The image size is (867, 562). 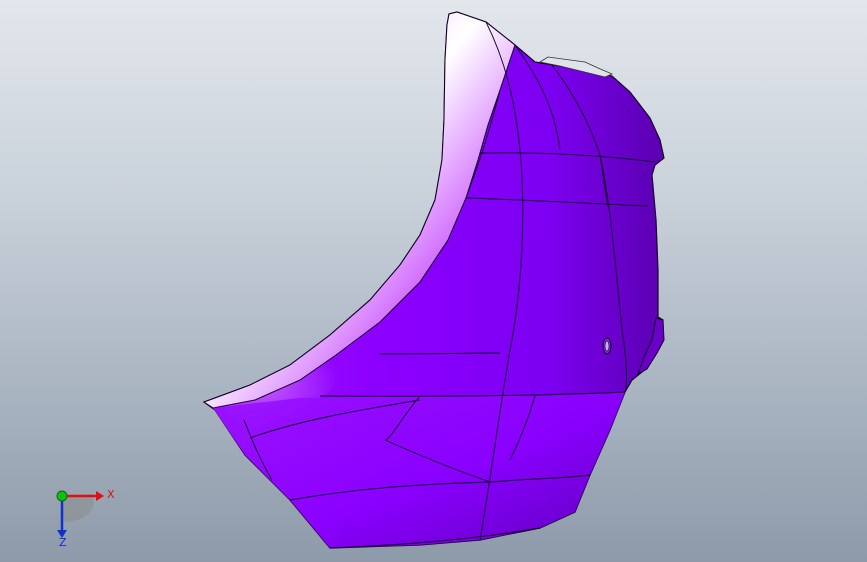 What do you see at coordinates (607, 346) in the screenshot?
I see `sensor-hole-inner` at bounding box center [607, 346].